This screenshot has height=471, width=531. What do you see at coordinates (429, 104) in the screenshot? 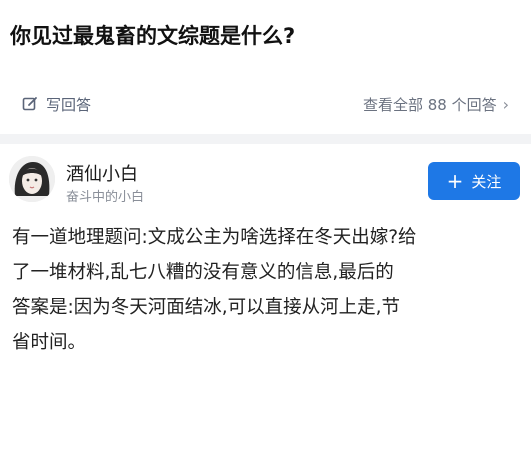
I see `view-all-answers-label: 查看全部 88 个回答` at bounding box center [429, 104].